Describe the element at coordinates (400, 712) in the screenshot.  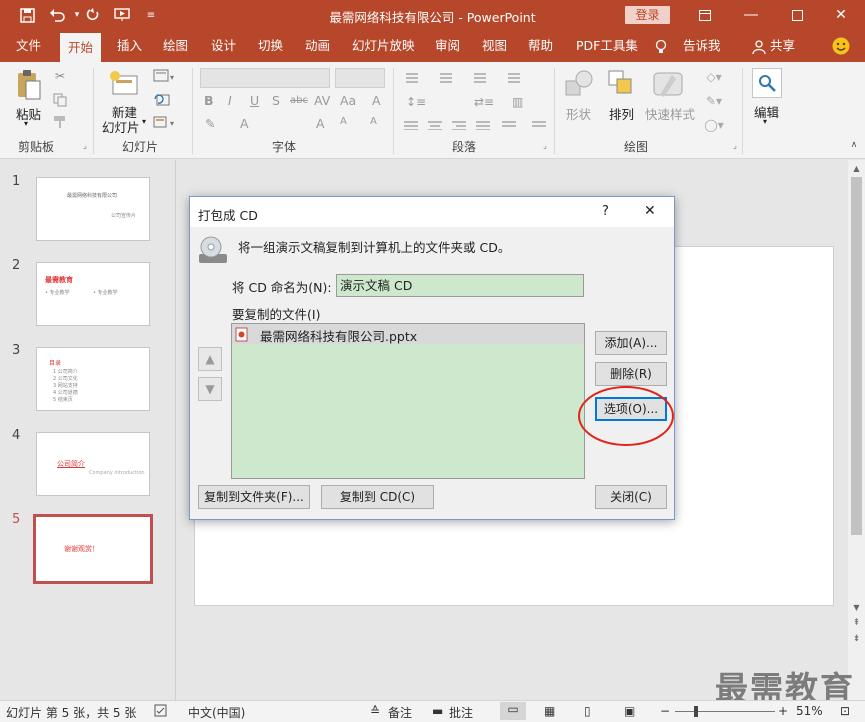
I see `notes-button: 备注` at that location.